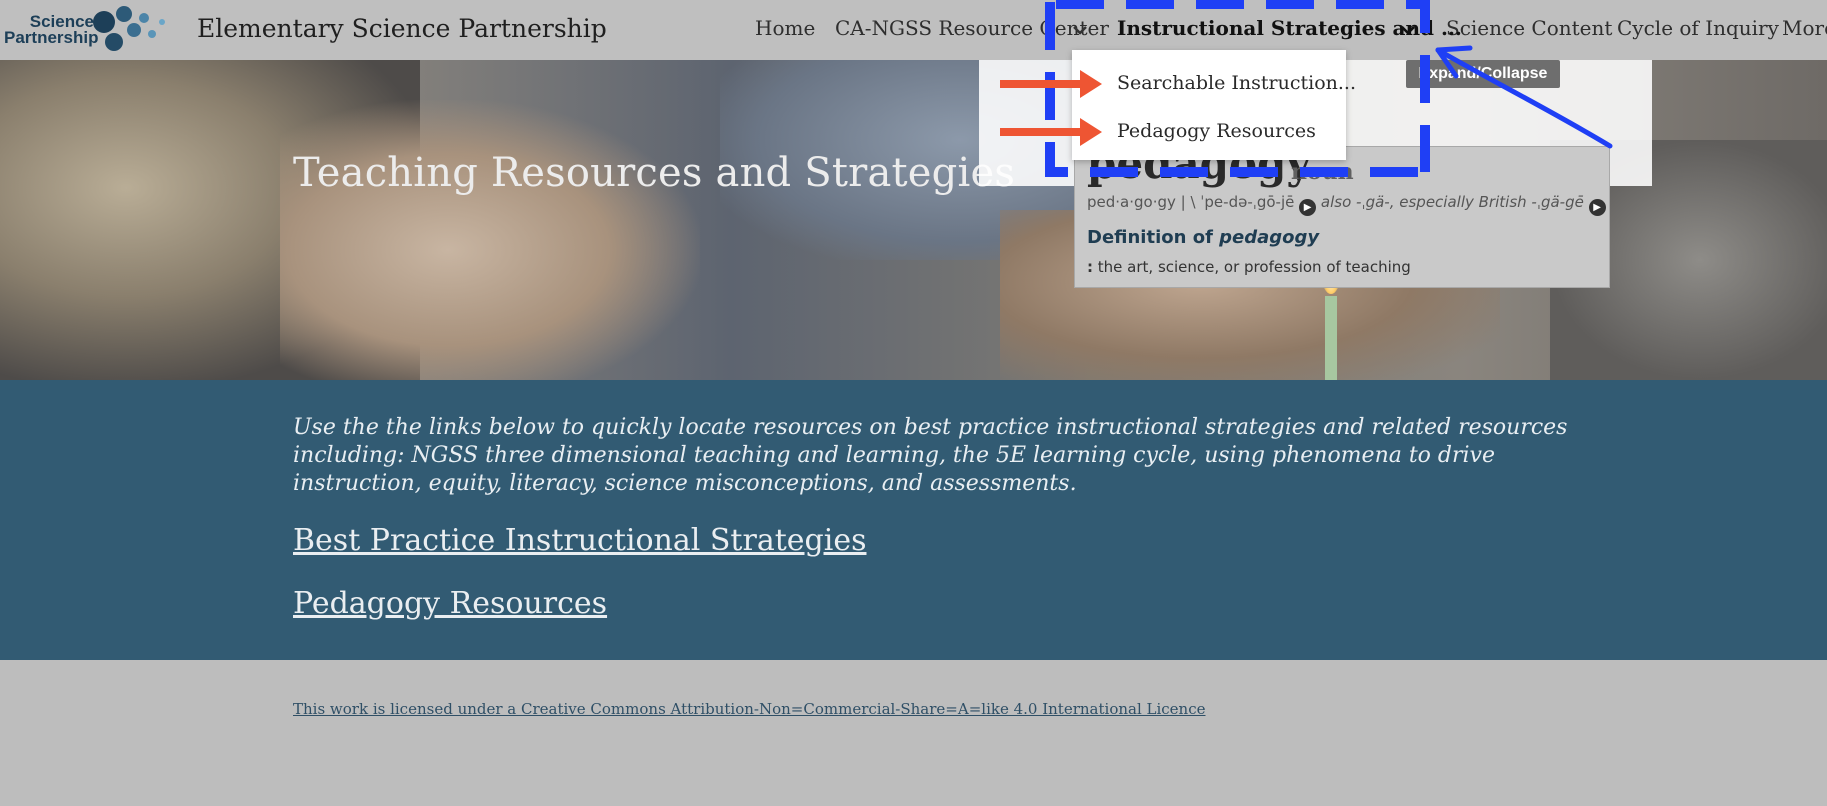 The width and height of the screenshot is (1827, 806). What do you see at coordinates (1153, 237) in the screenshot?
I see `definition-heading-prefix: Definition of` at bounding box center [1153, 237].